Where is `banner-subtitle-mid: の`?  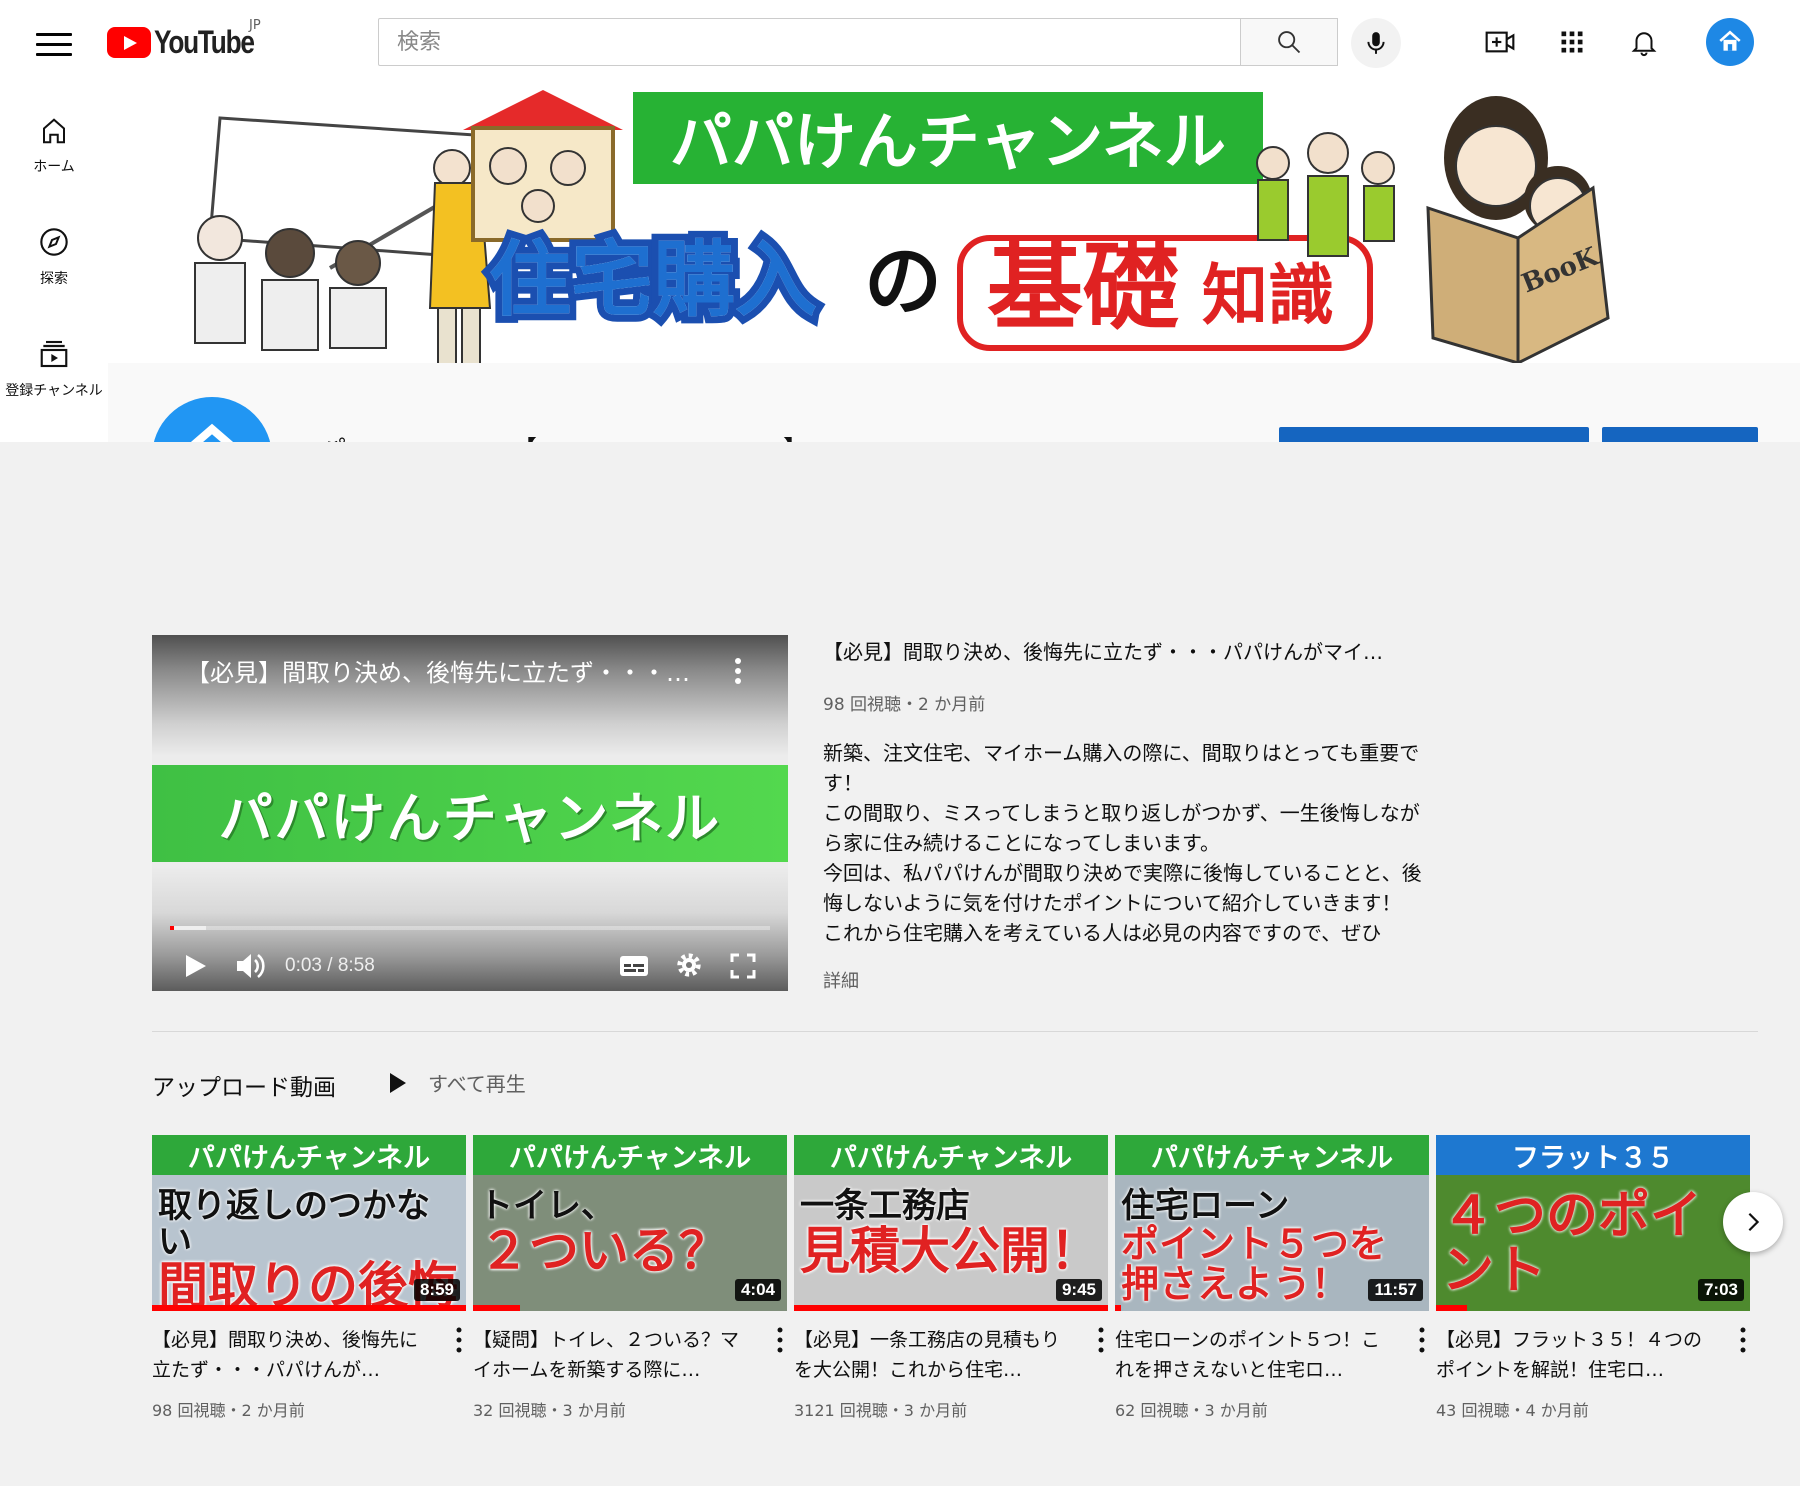 banner-subtitle-mid: の is located at coordinates (903, 282).